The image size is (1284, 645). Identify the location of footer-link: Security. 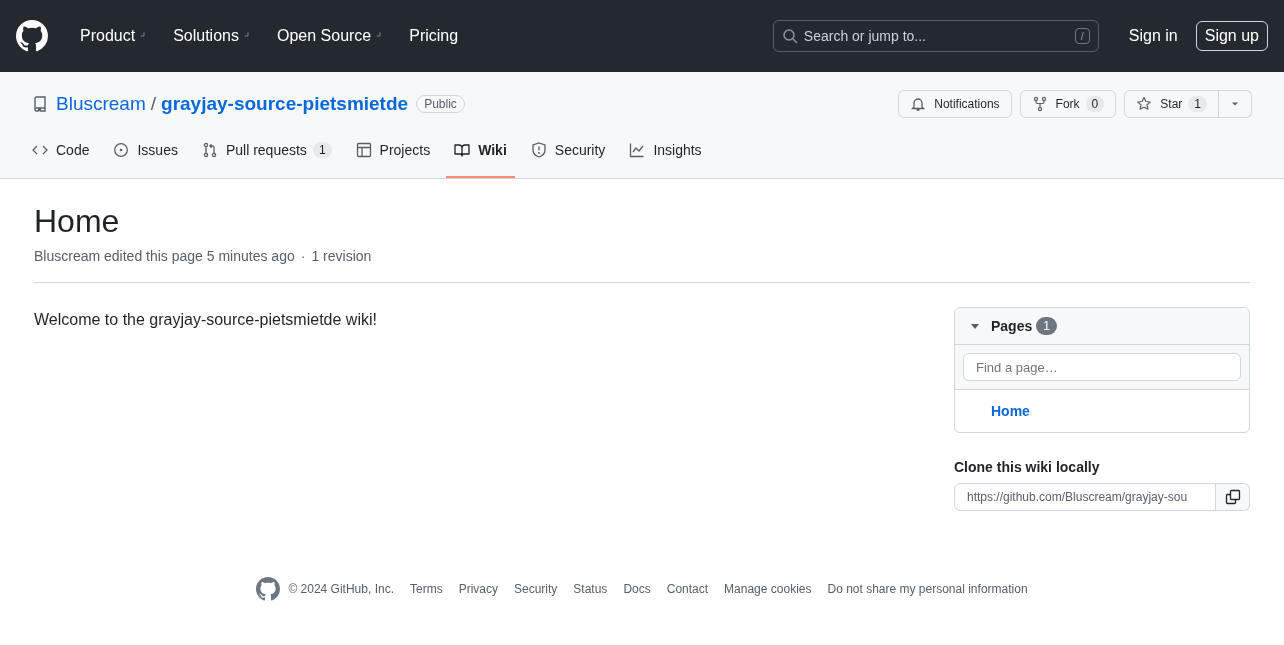
(536, 589).